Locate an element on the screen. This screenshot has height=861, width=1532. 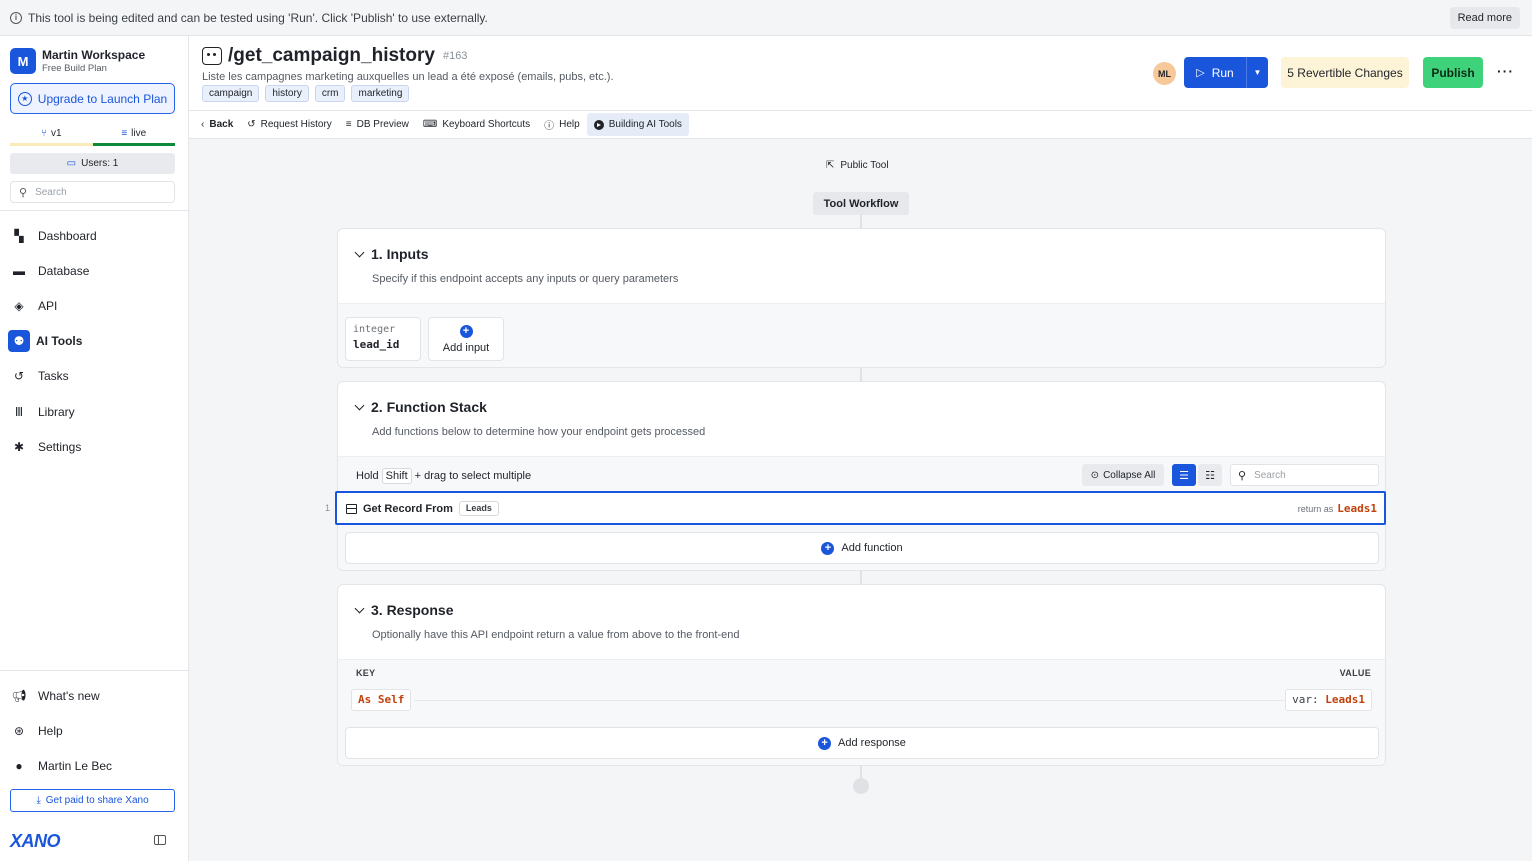
sidebar-item-whats-new: 📢︎ What's new is located at coordinates (95, 696).